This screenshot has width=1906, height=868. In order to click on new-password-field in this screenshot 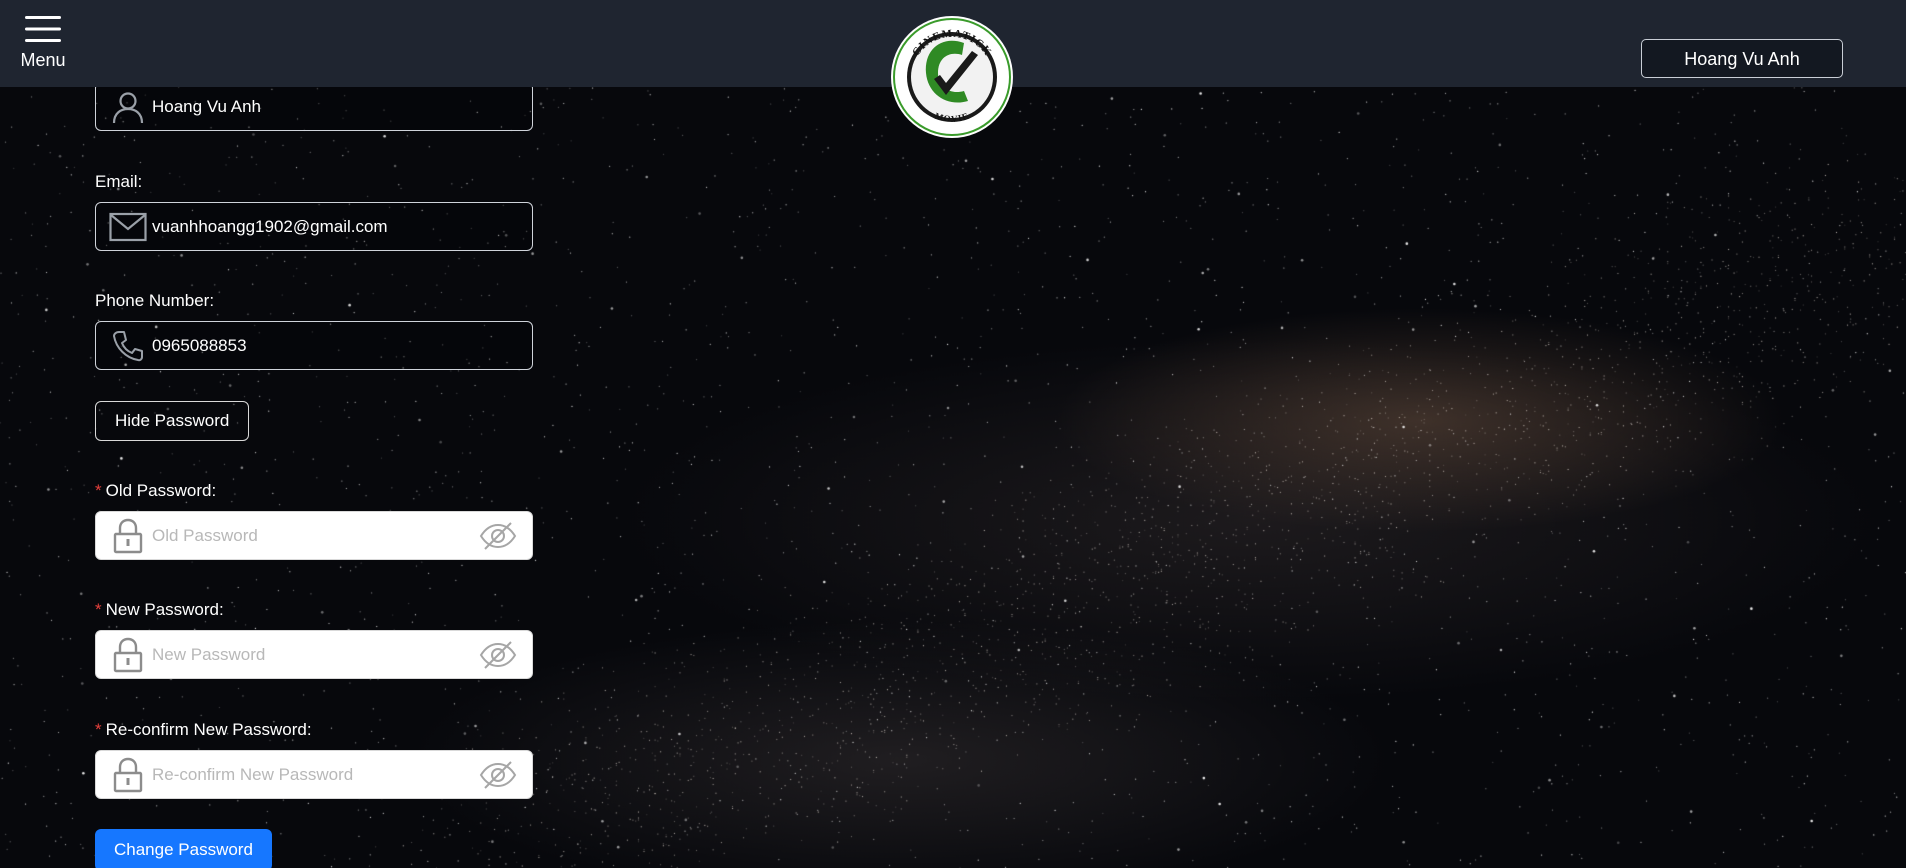, I will do `click(314, 654)`.